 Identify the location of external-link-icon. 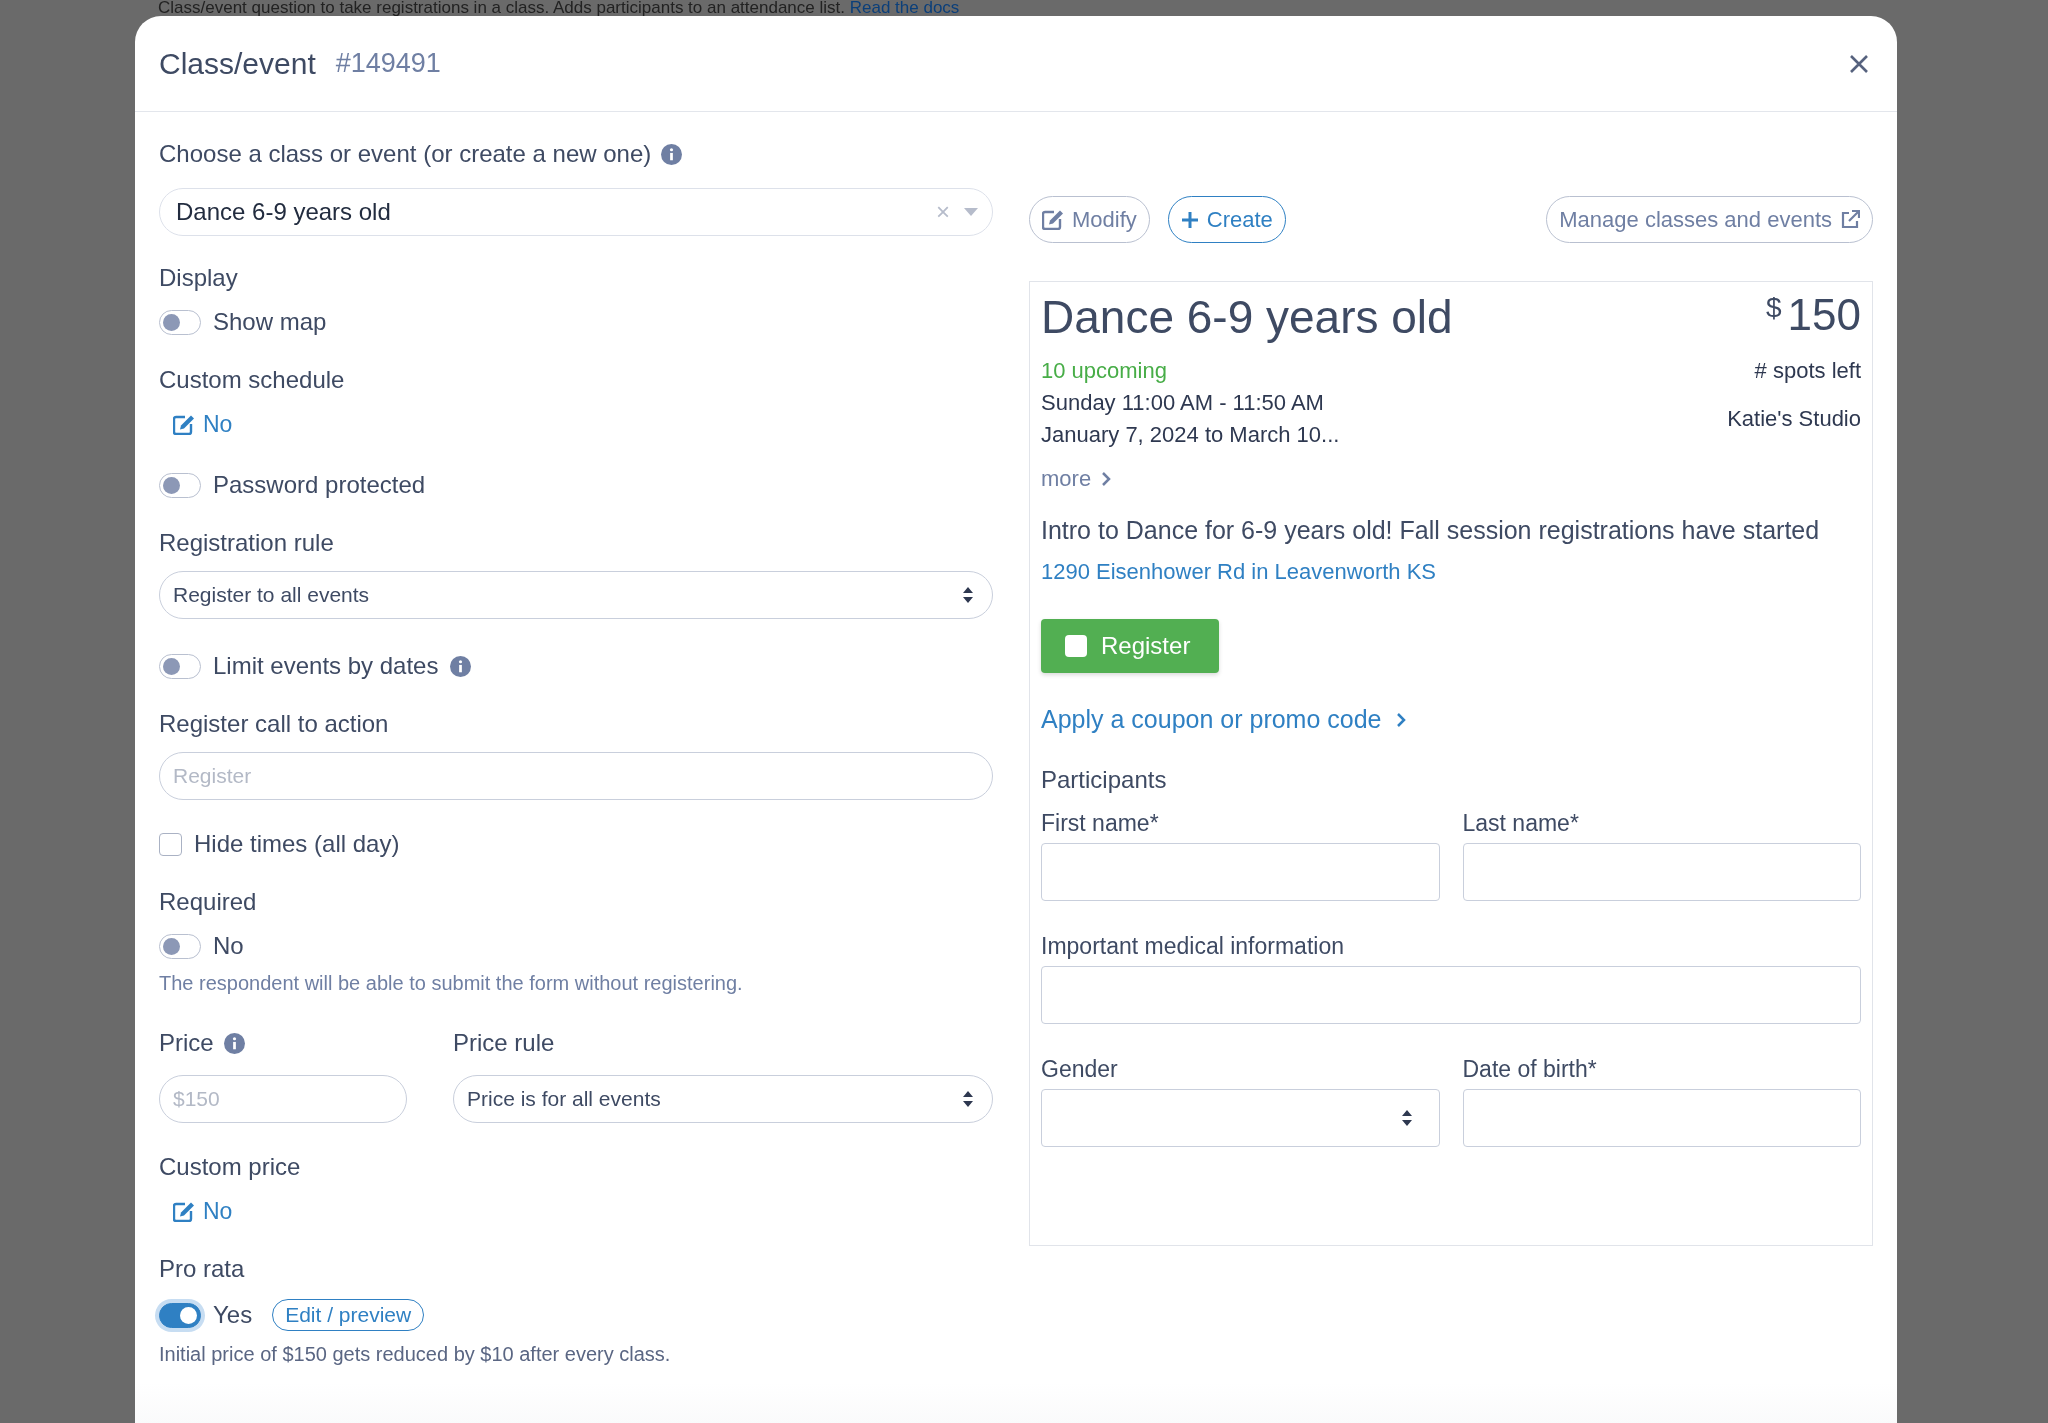
(1850, 219).